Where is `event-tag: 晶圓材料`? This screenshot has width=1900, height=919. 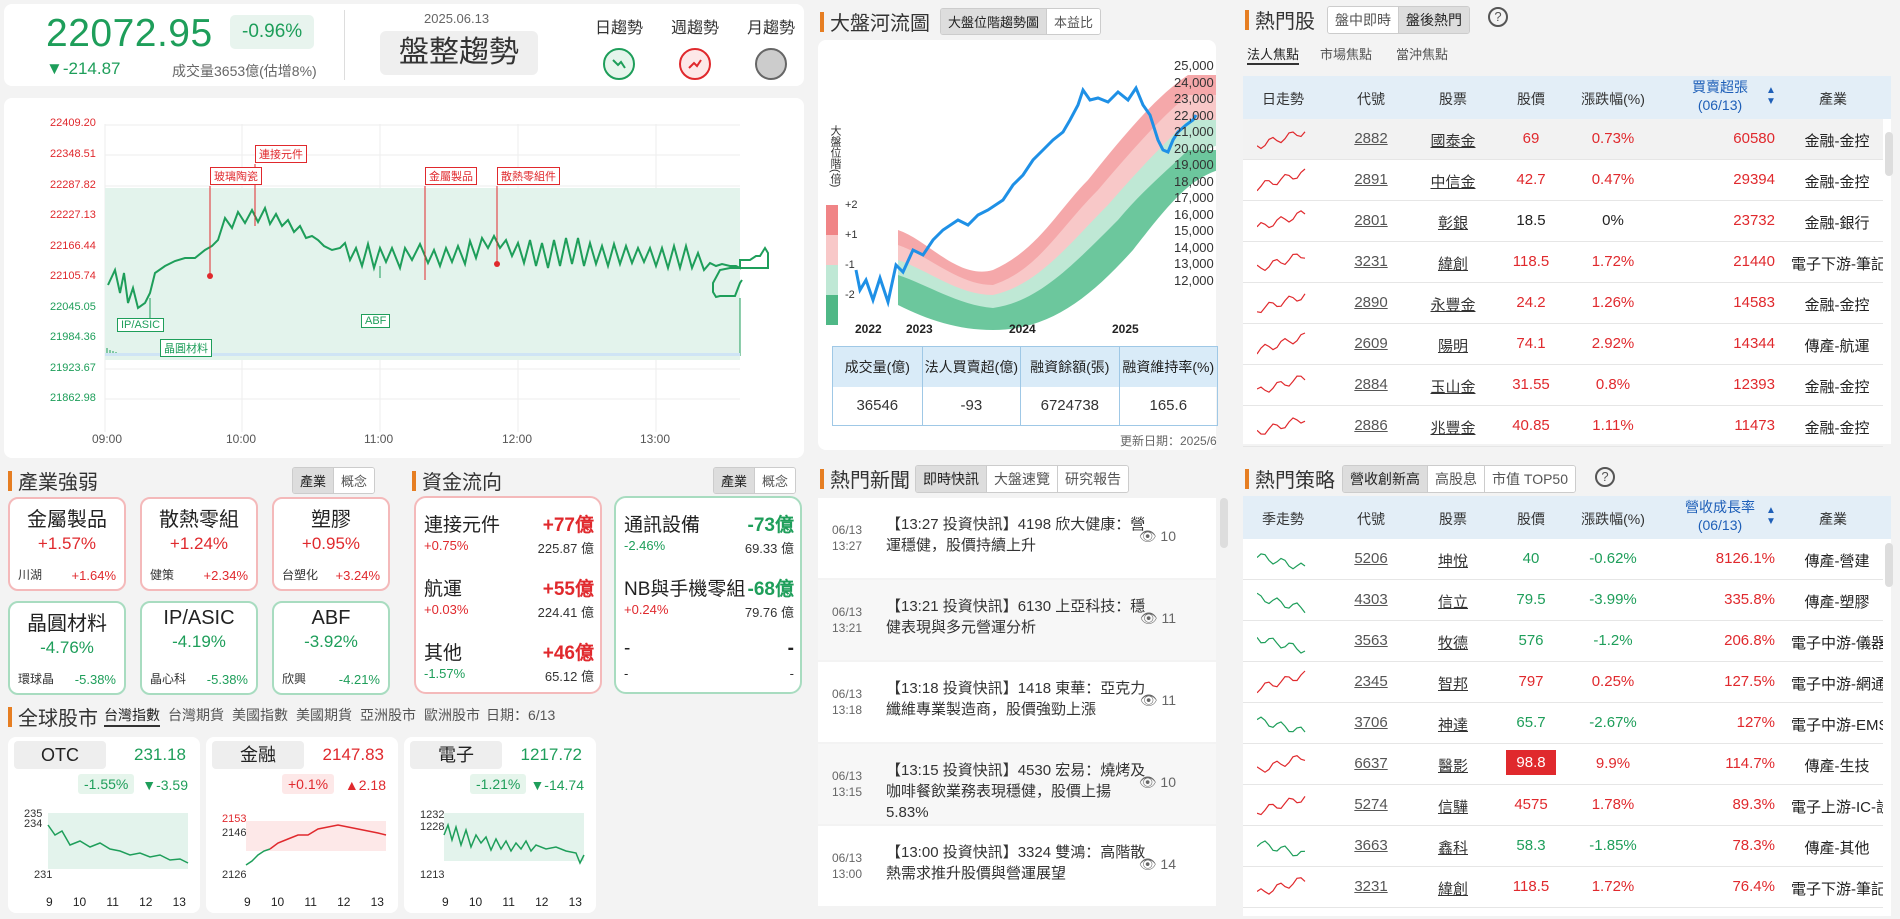 event-tag: 晶圓材料 is located at coordinates (186, 348).